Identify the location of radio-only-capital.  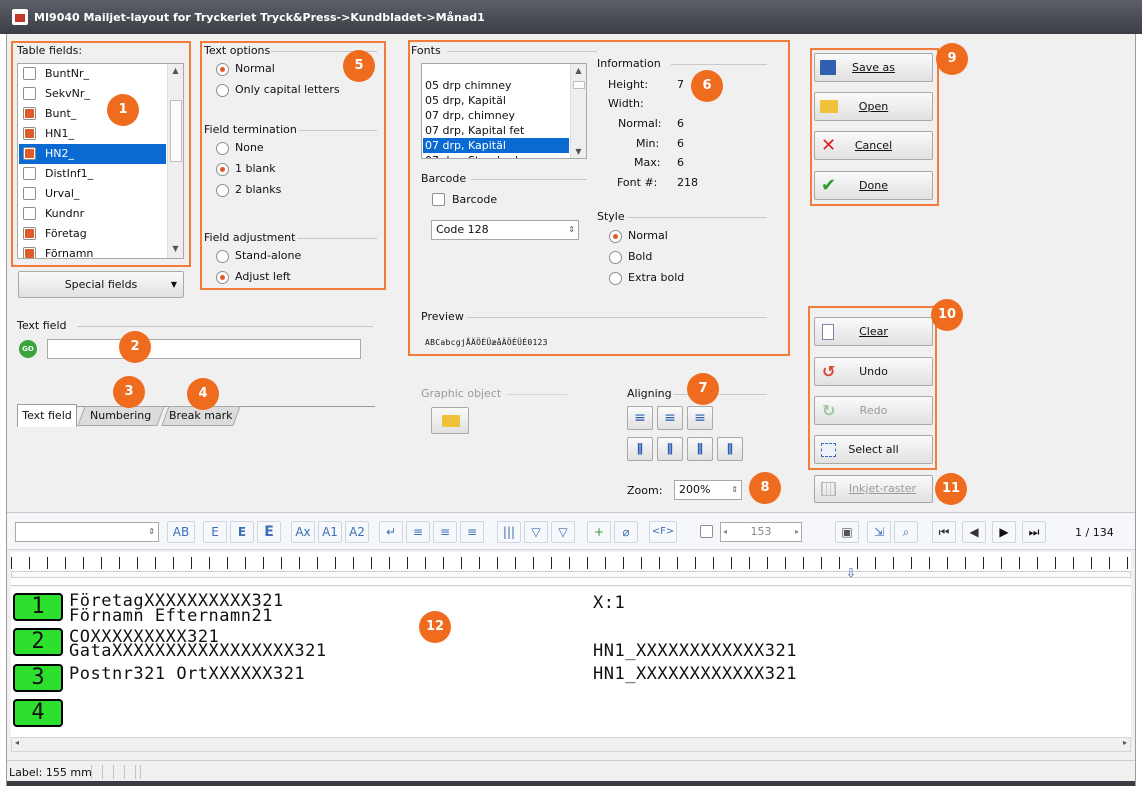
(222, 90).